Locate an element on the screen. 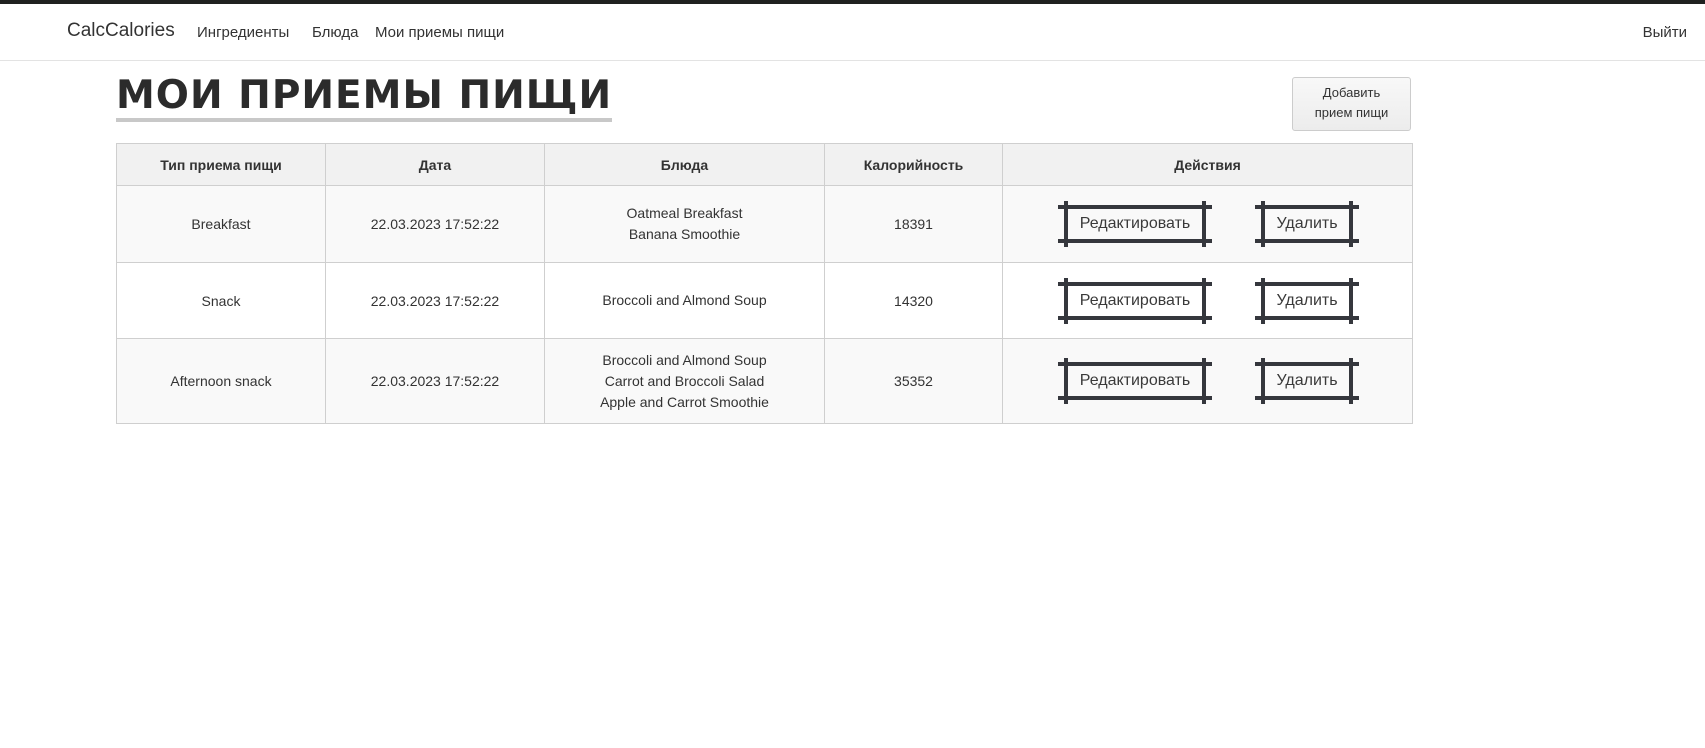  cell-meal-type: Breakfast is located at coordinates (221, 224).